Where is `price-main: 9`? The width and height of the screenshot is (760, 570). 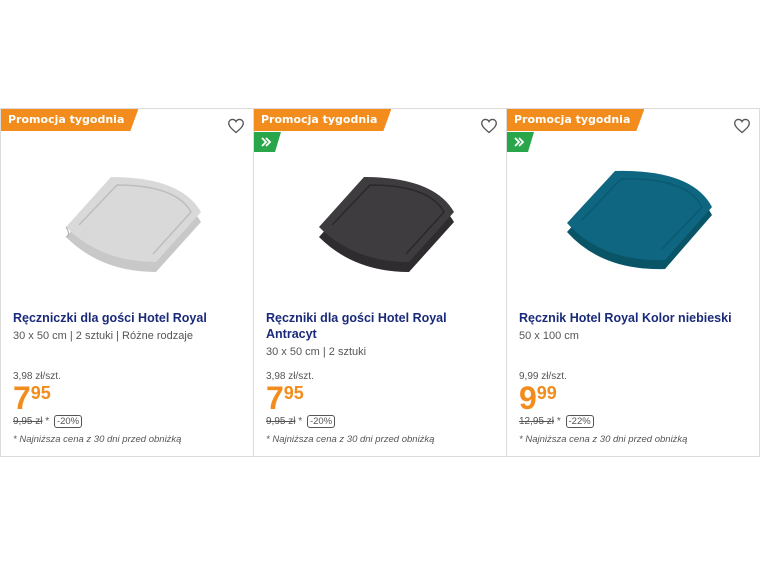 price-main: 9 is located at coordinates (528, 398).